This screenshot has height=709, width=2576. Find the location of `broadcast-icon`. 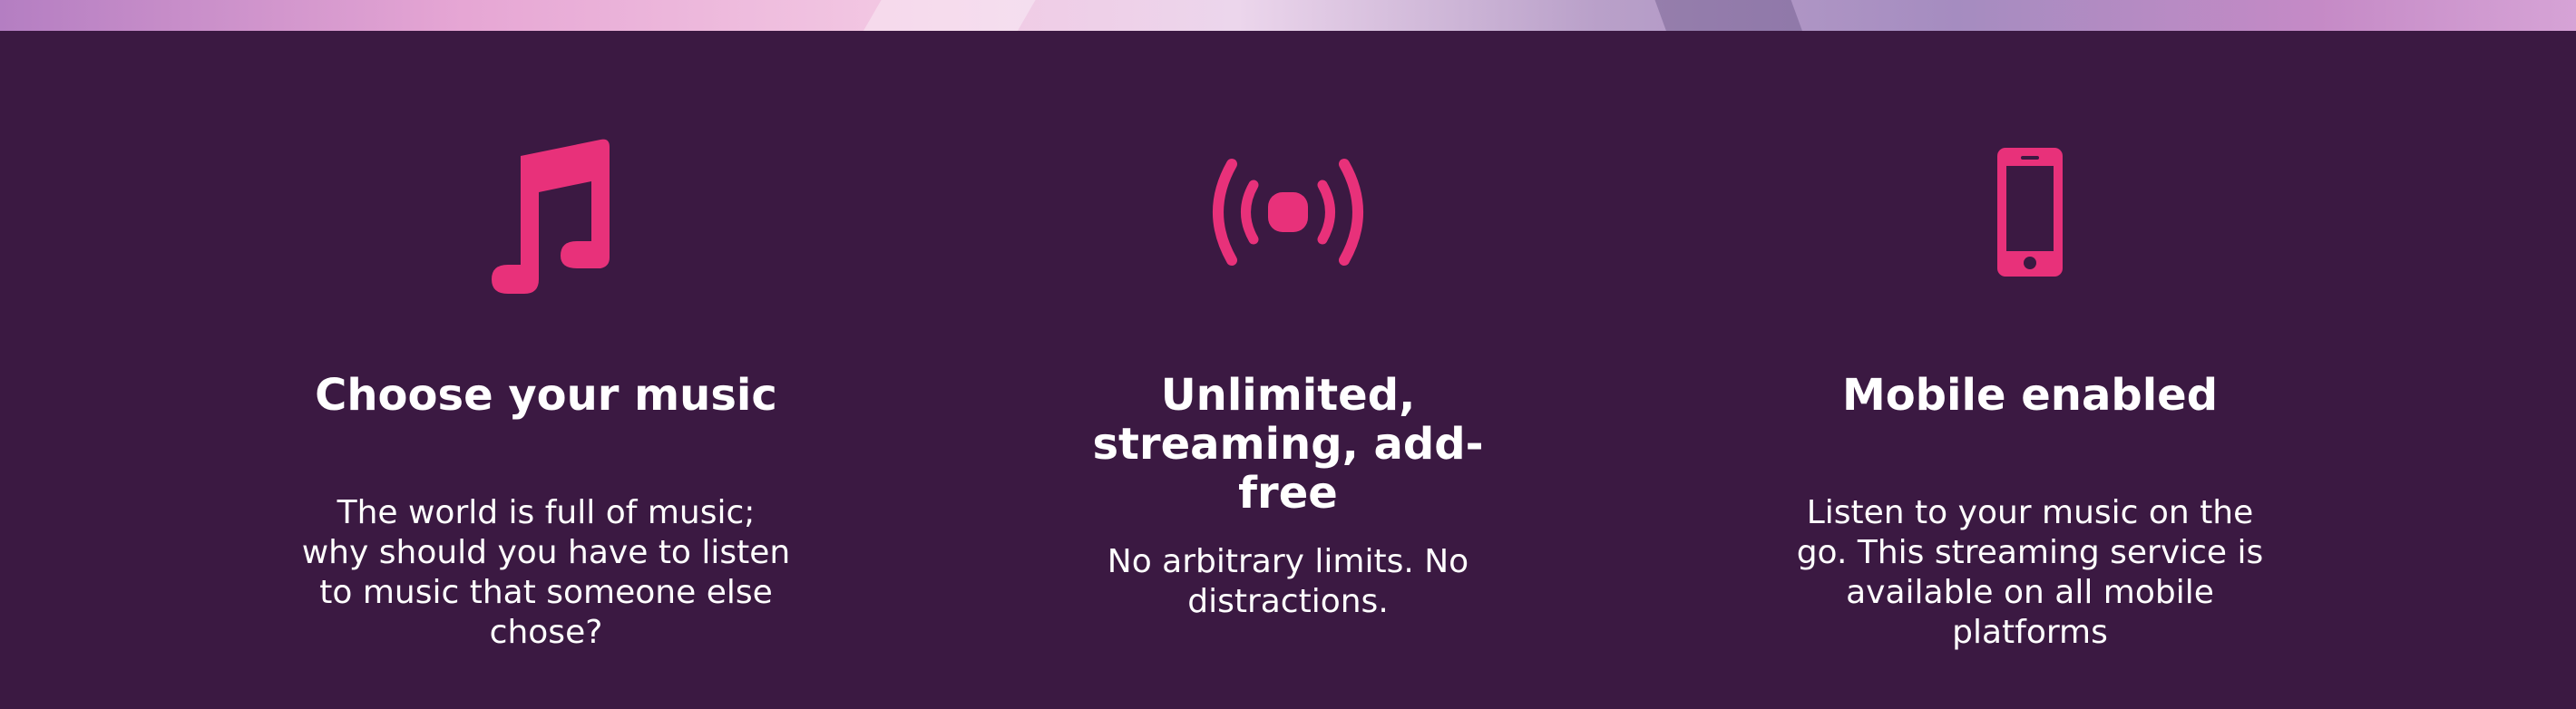

broadcast-icon is located at coordinates (1288, 212).